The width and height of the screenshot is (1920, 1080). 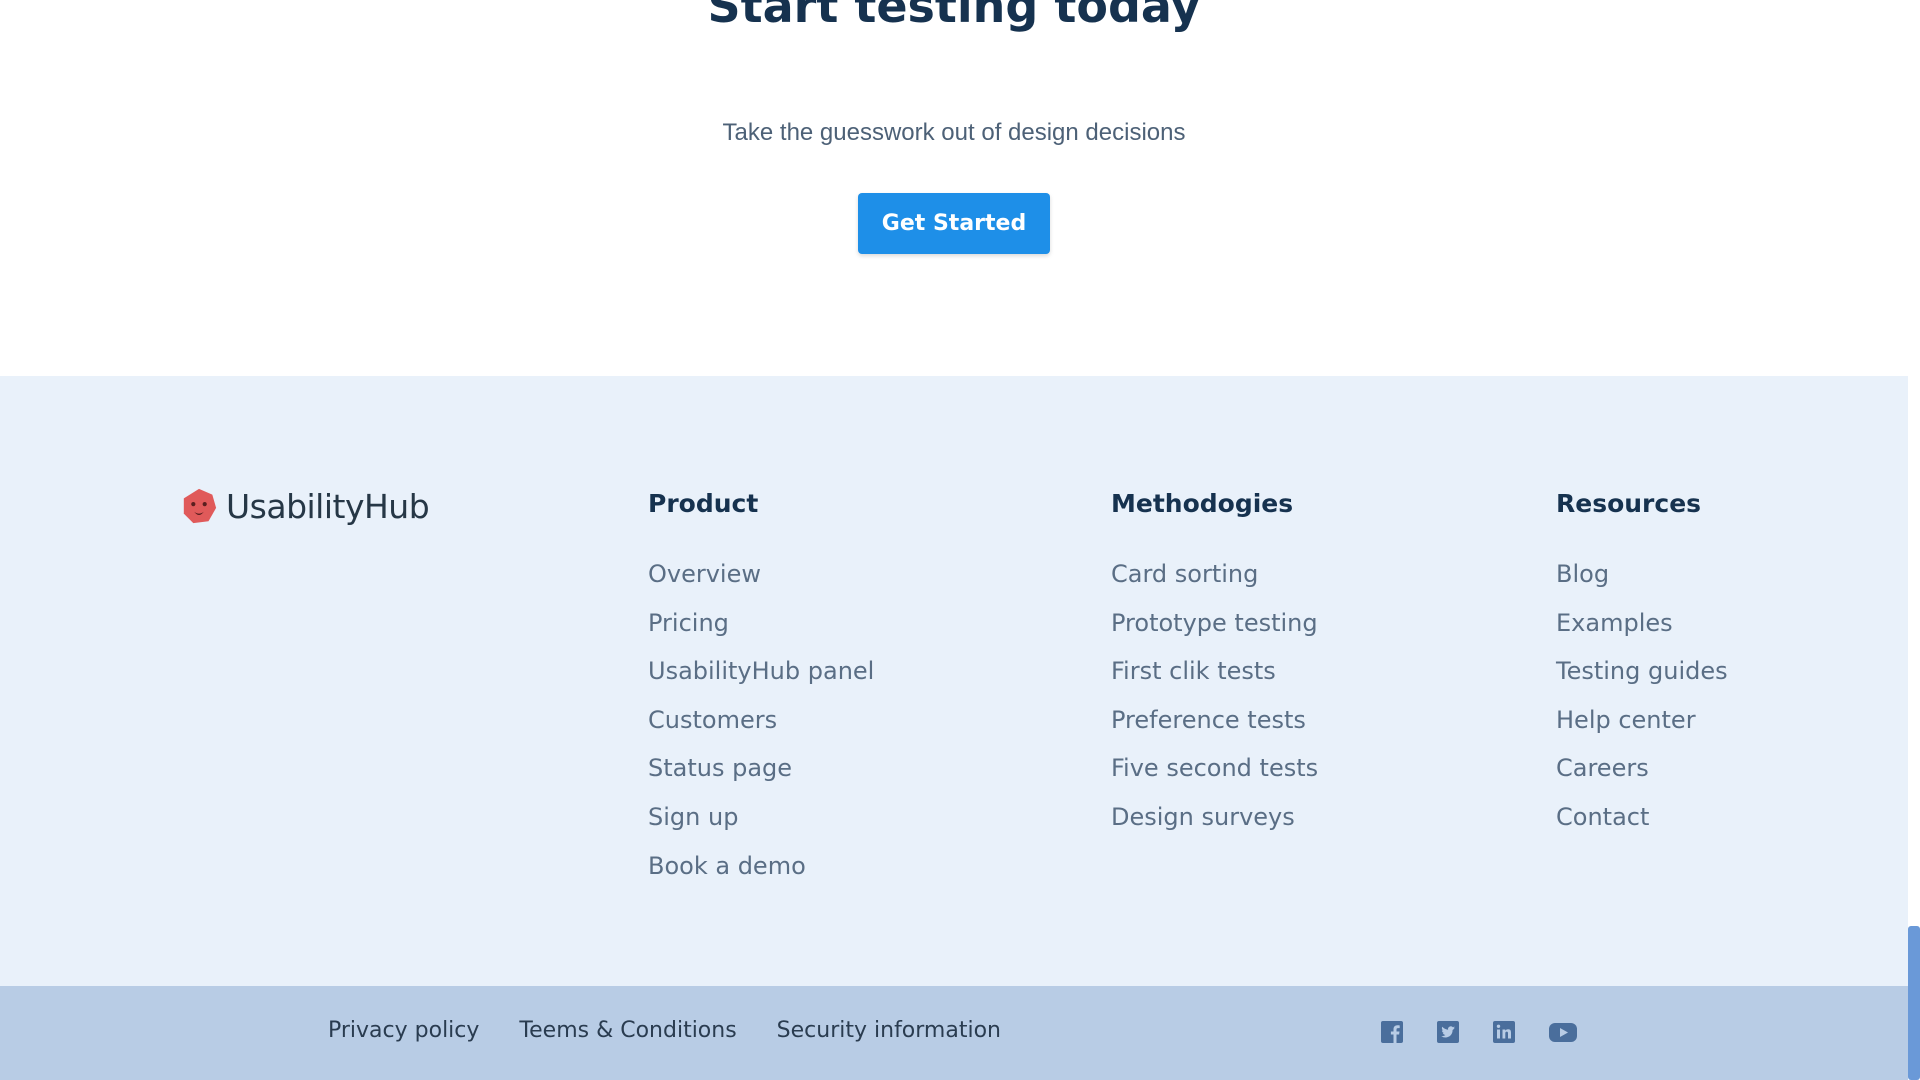 I want to click on footer-link-sign-up: Sign up, so click(x=761, y=817).